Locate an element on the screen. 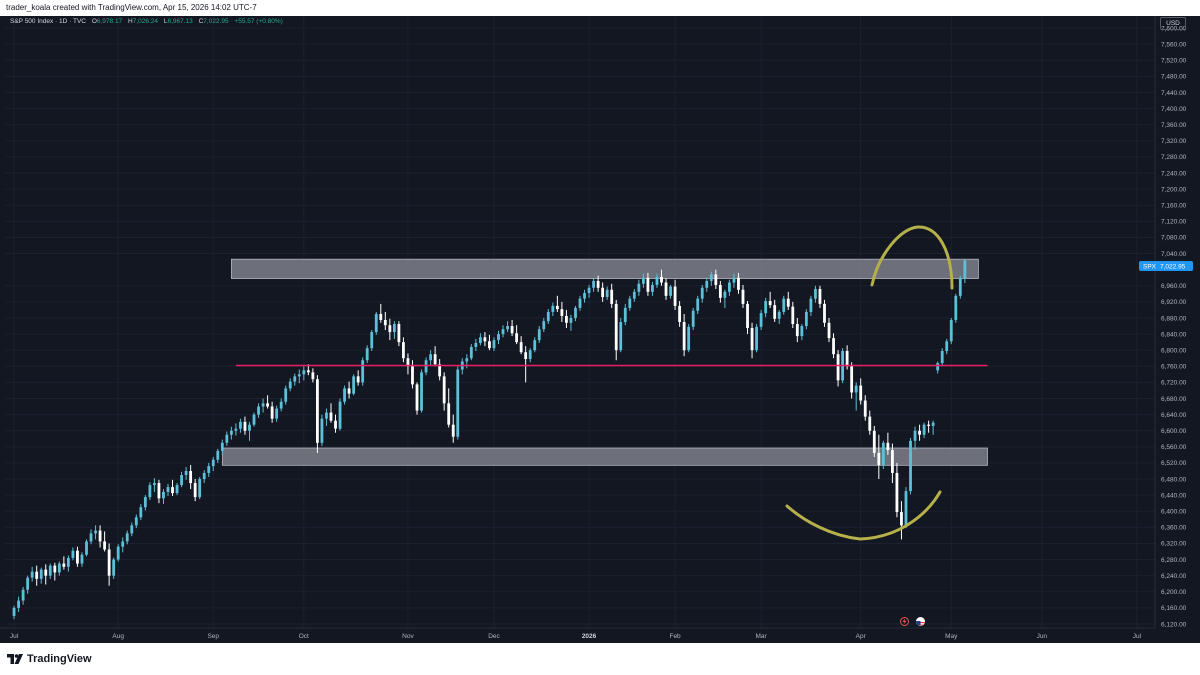 Image resolution: width=1200 pixels, height=675 pixels. price-tick-label: 6,640.00 is located at coordinates (1174, 415).